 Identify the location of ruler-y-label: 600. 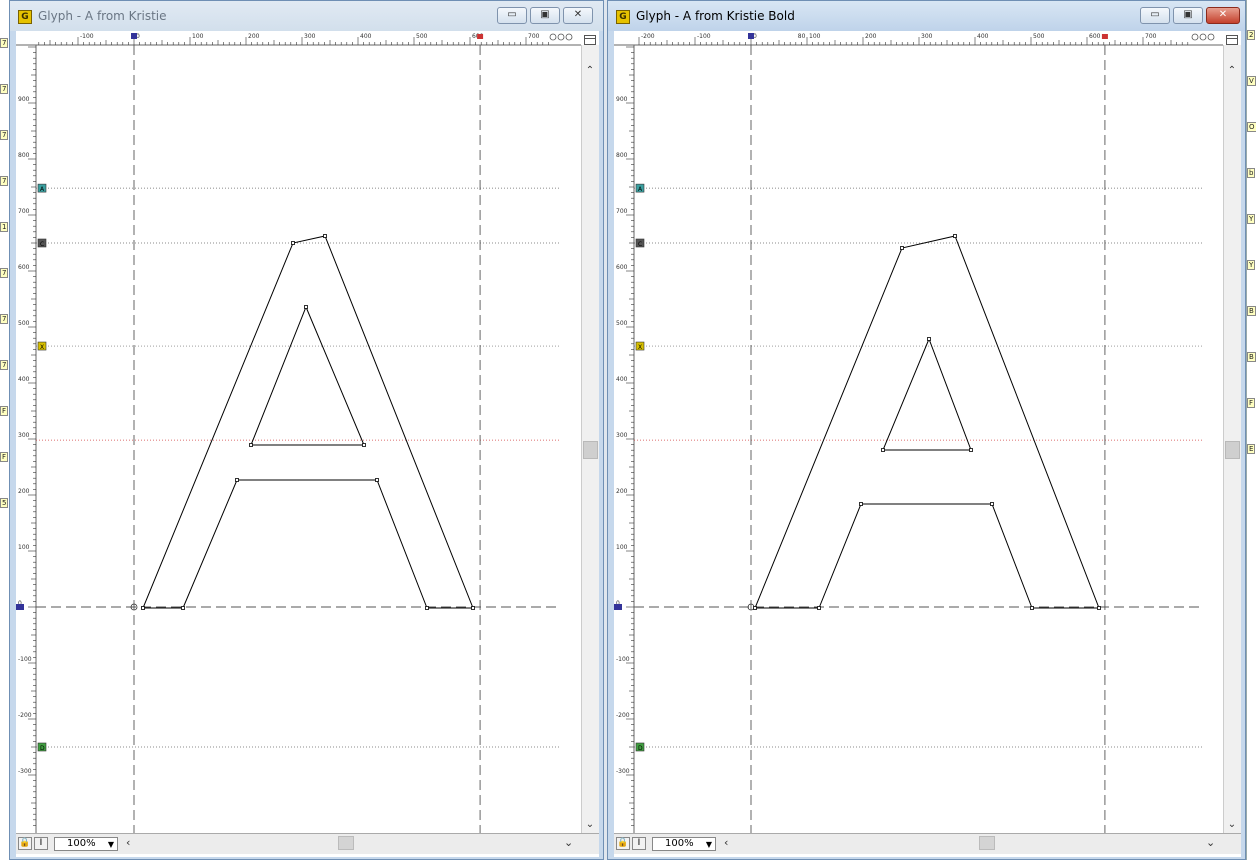
(622, 267).